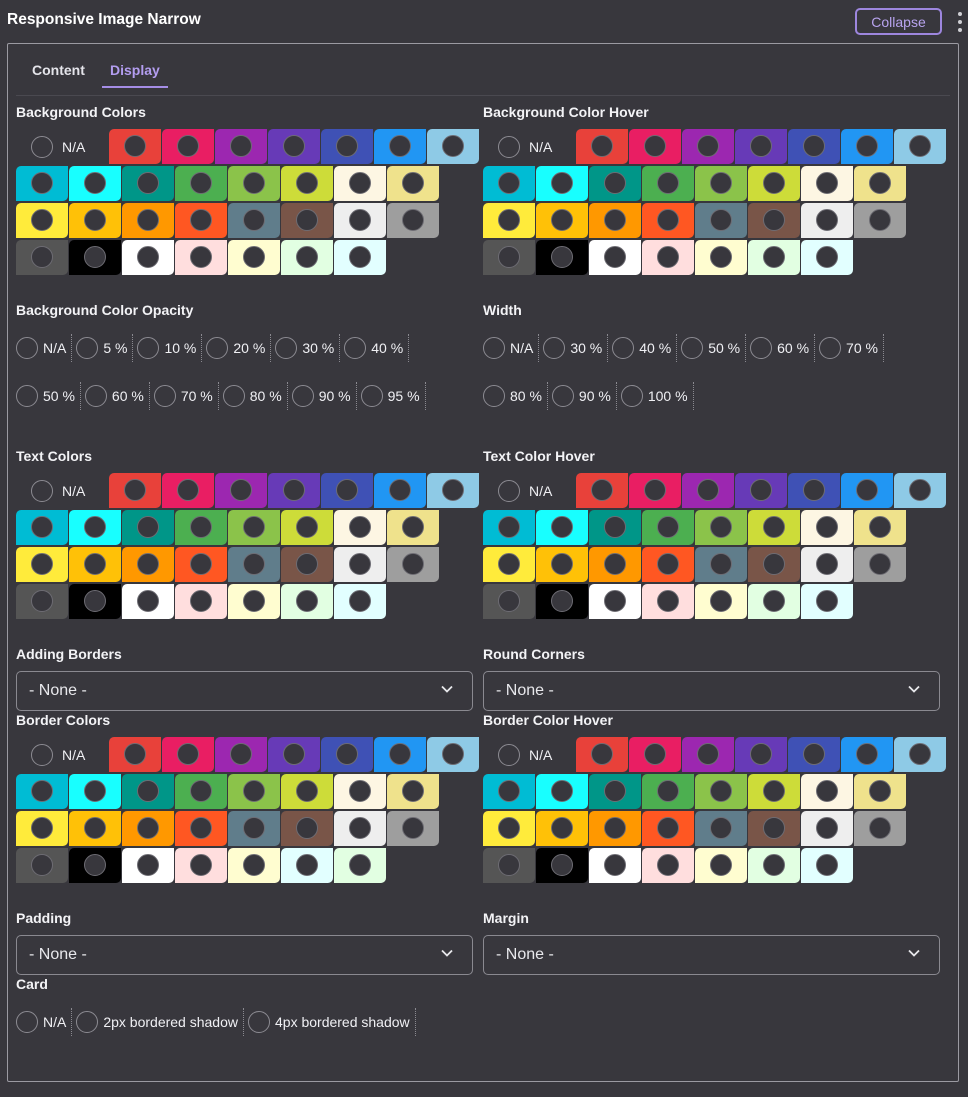 The width and height of the screenshot is (968, 1097). I want to click on radio-option: 30 %, so click(308, 348).